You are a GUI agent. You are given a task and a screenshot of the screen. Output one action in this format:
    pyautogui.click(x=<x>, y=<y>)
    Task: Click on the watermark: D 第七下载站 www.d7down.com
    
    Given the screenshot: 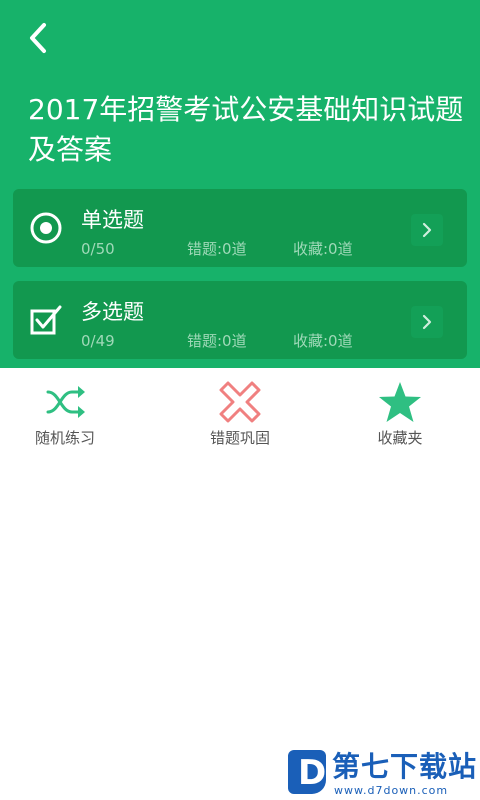 What is the action you would take?
    pyautogui.click(x=382, y=774)
    